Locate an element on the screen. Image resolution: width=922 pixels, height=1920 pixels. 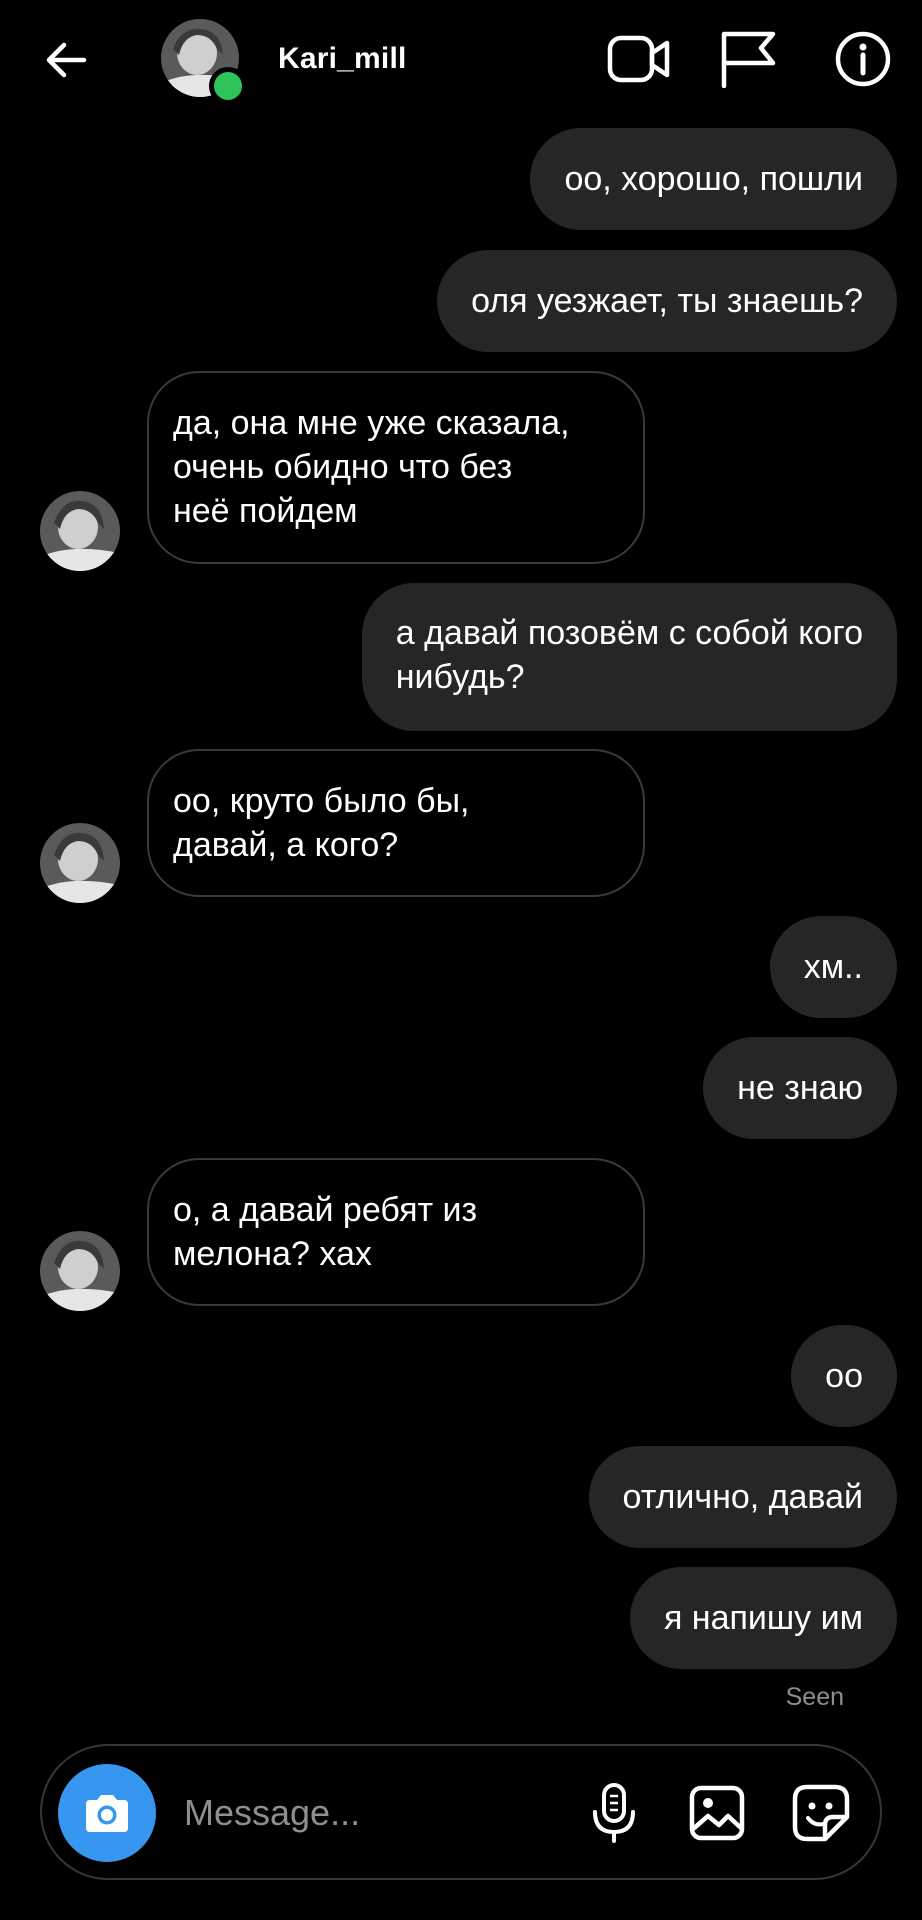
report-button is located at coordinates (749, 59).